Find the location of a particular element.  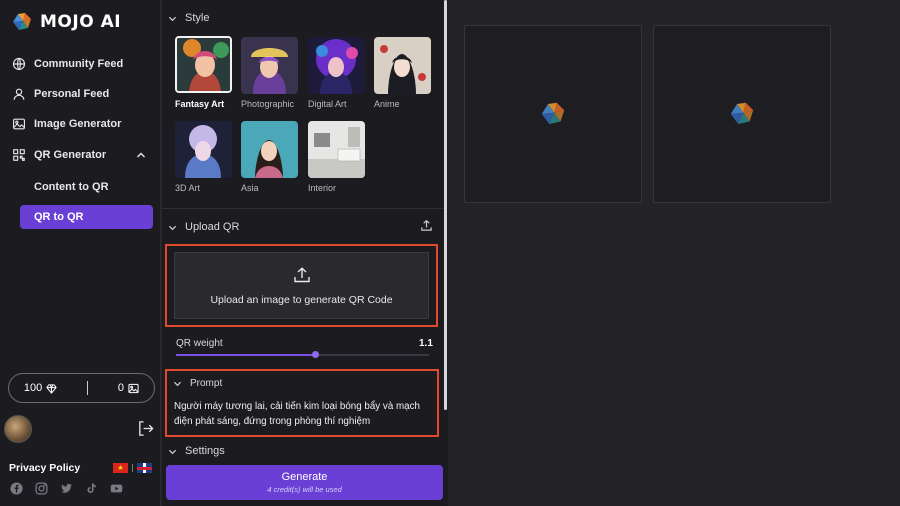

style-label: Digital Art is located at coordinates (327, 104).